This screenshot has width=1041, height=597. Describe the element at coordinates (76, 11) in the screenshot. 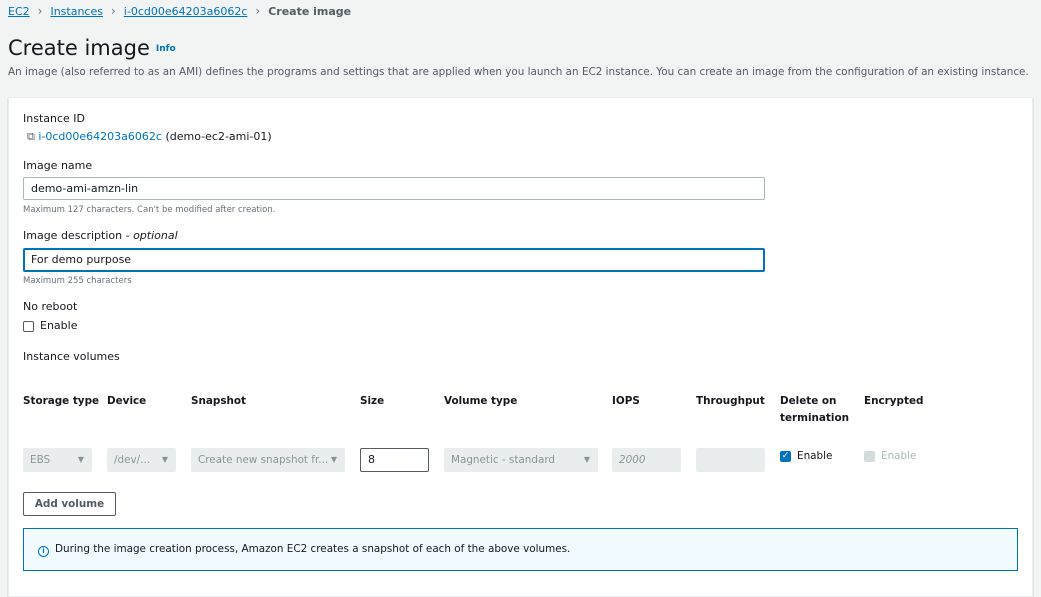

I see `breadcrumb-instances: Instances` at that location.